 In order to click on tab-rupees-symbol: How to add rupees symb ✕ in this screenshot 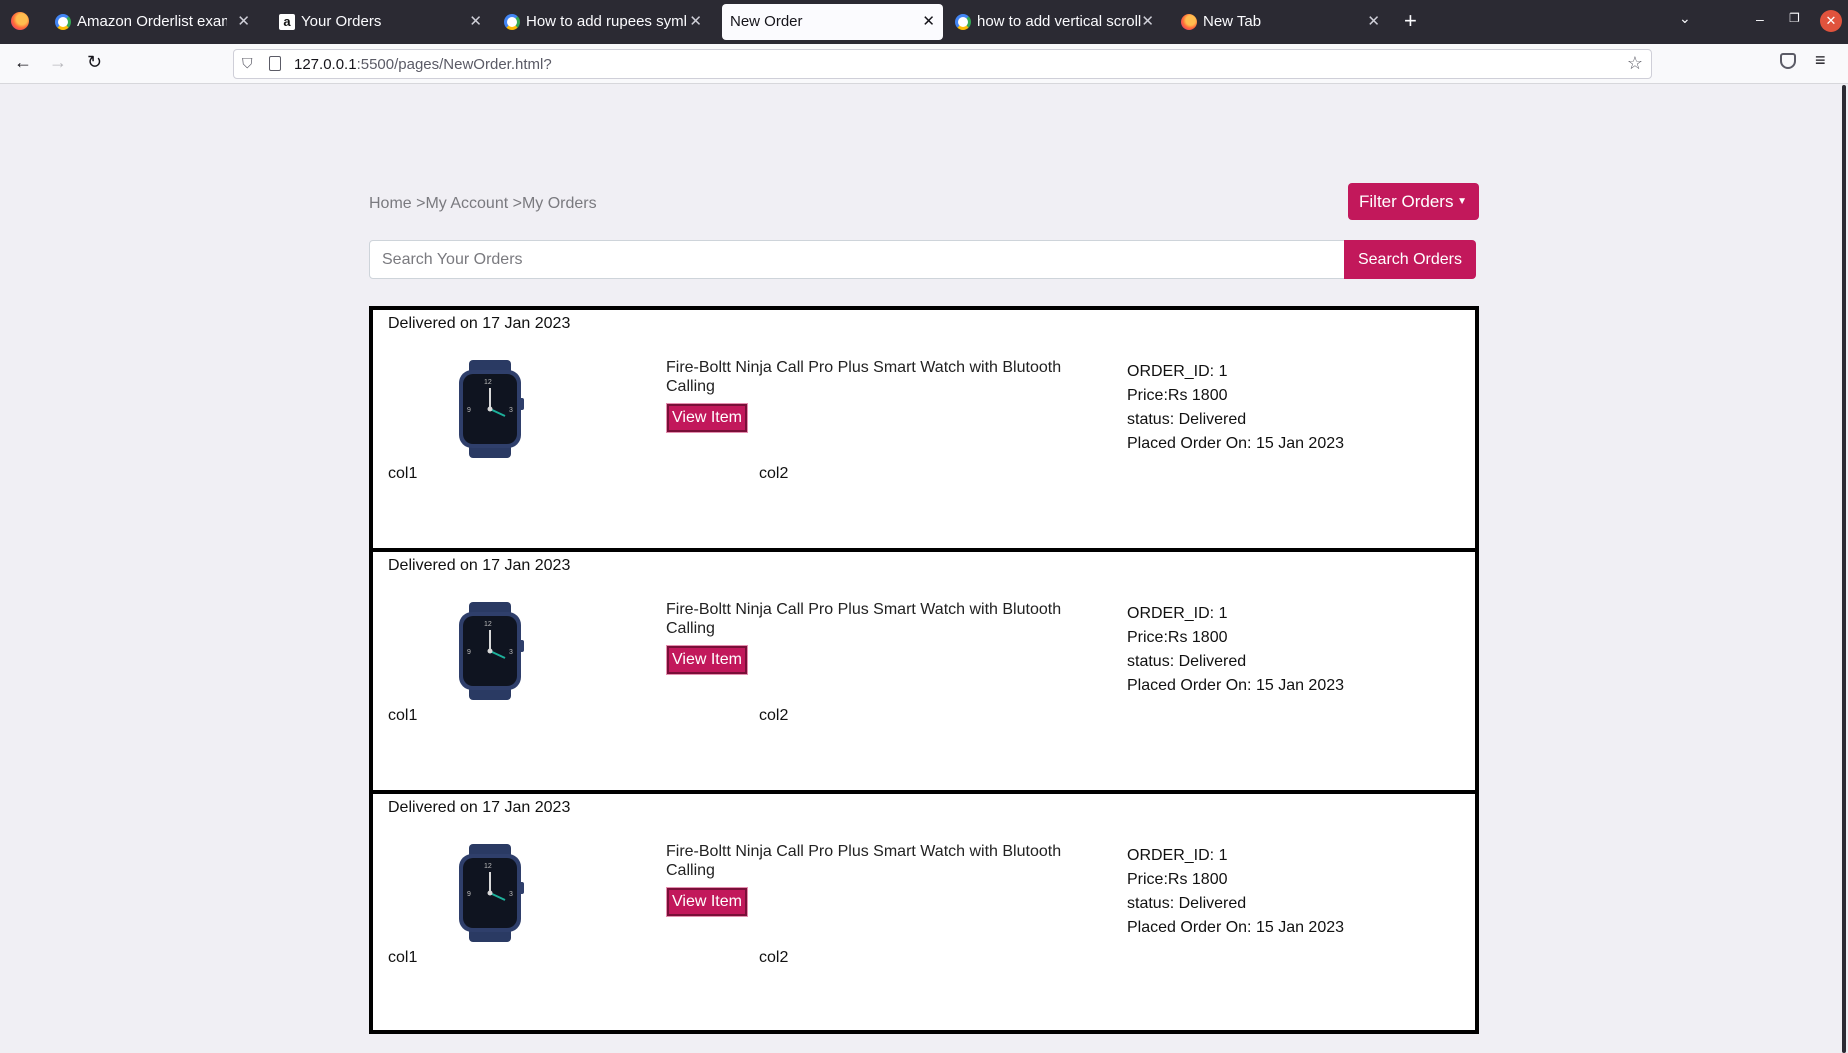, I will do `click(602, 22)`.